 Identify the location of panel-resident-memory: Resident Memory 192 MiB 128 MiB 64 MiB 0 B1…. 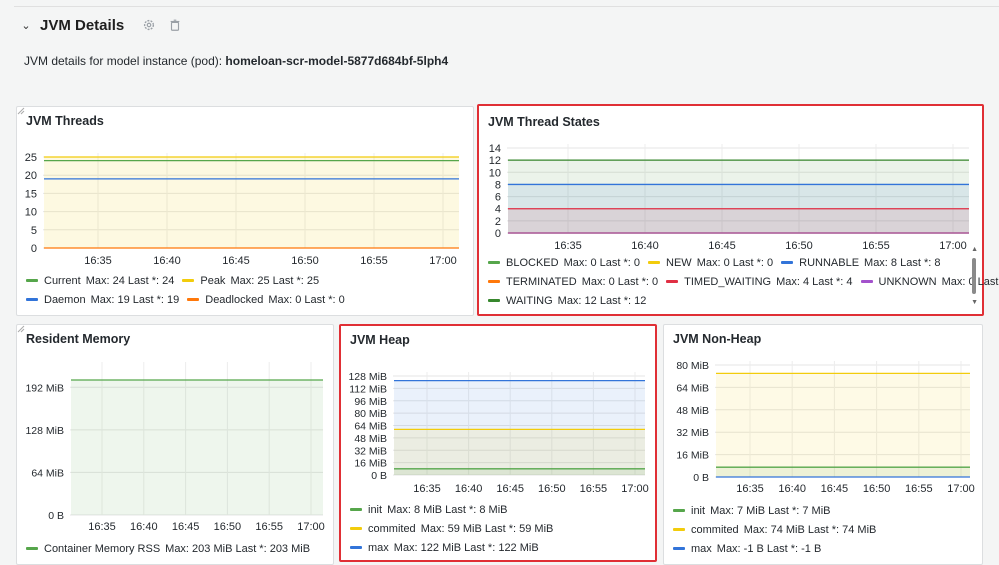
(175, 444).